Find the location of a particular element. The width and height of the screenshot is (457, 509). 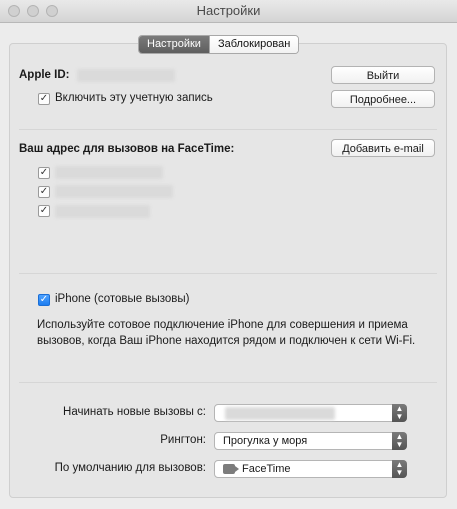

apple-id-label: Apple ID: is located at coordinates (44, 75).